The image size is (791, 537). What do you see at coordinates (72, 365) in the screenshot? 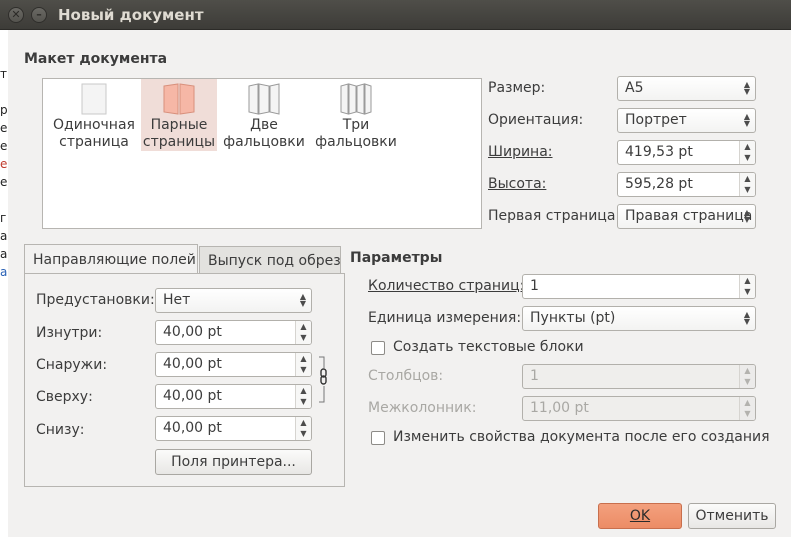
I see `outside-label: Снаружи:` at bounding box center [72, 365].